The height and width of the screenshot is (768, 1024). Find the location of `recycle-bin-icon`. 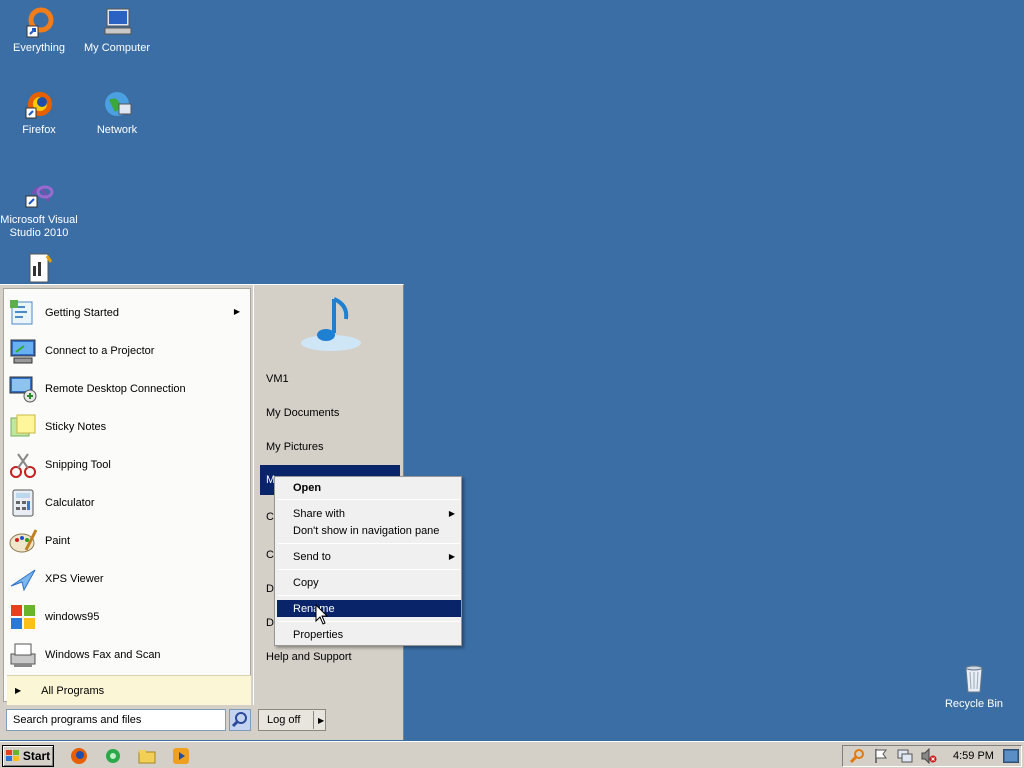

recycle-bin-icon is located at coordinates (974, 679).